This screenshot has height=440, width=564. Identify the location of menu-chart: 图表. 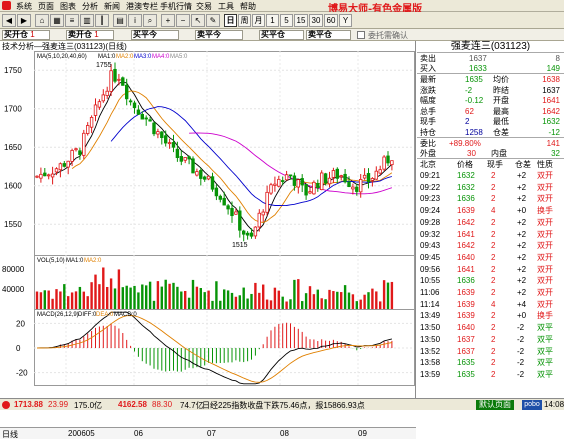
(68, 6).